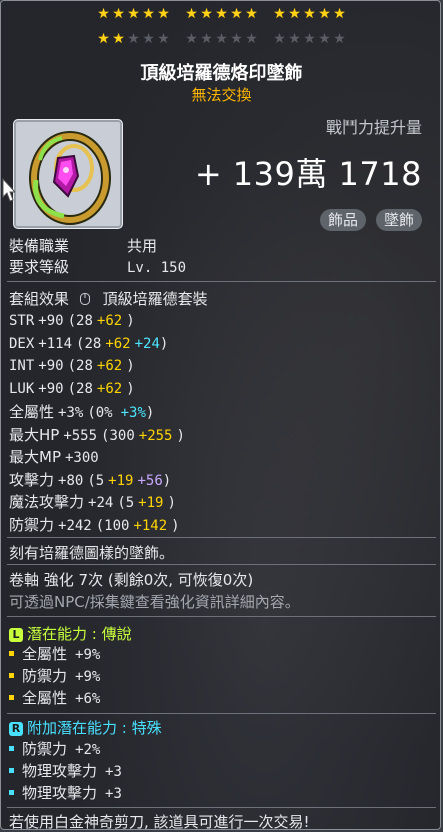  Describe the element at coordinates (373, 127) in the screenshot. I see `combat-power-label: 戰鬥力提升量` at that location.